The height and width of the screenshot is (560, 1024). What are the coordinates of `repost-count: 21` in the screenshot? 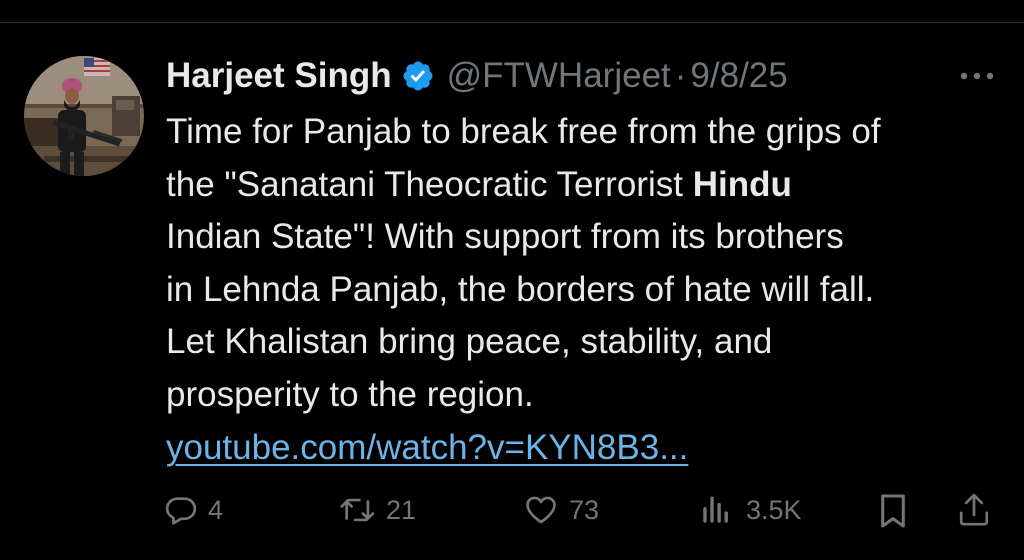 It's located at (401, 509).